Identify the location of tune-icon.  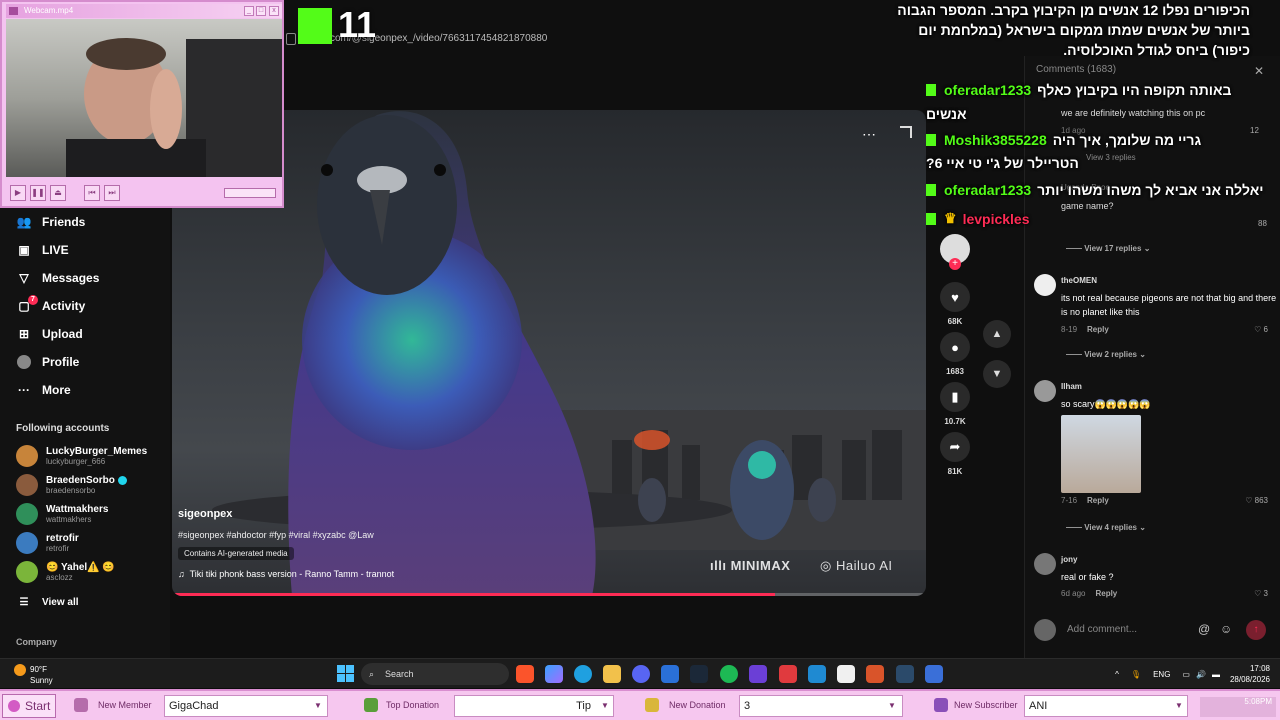
(291, 39).